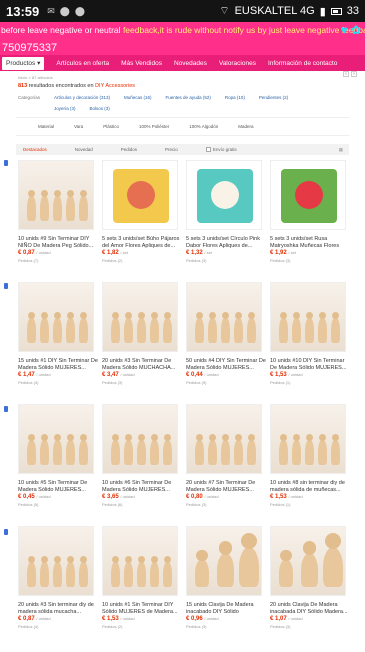 The height and width of the screenshot is (652, 365). Describe the element at coordinates (235, 97) in the screenshot. I see `filter-option: Ropa (10)` at that location.